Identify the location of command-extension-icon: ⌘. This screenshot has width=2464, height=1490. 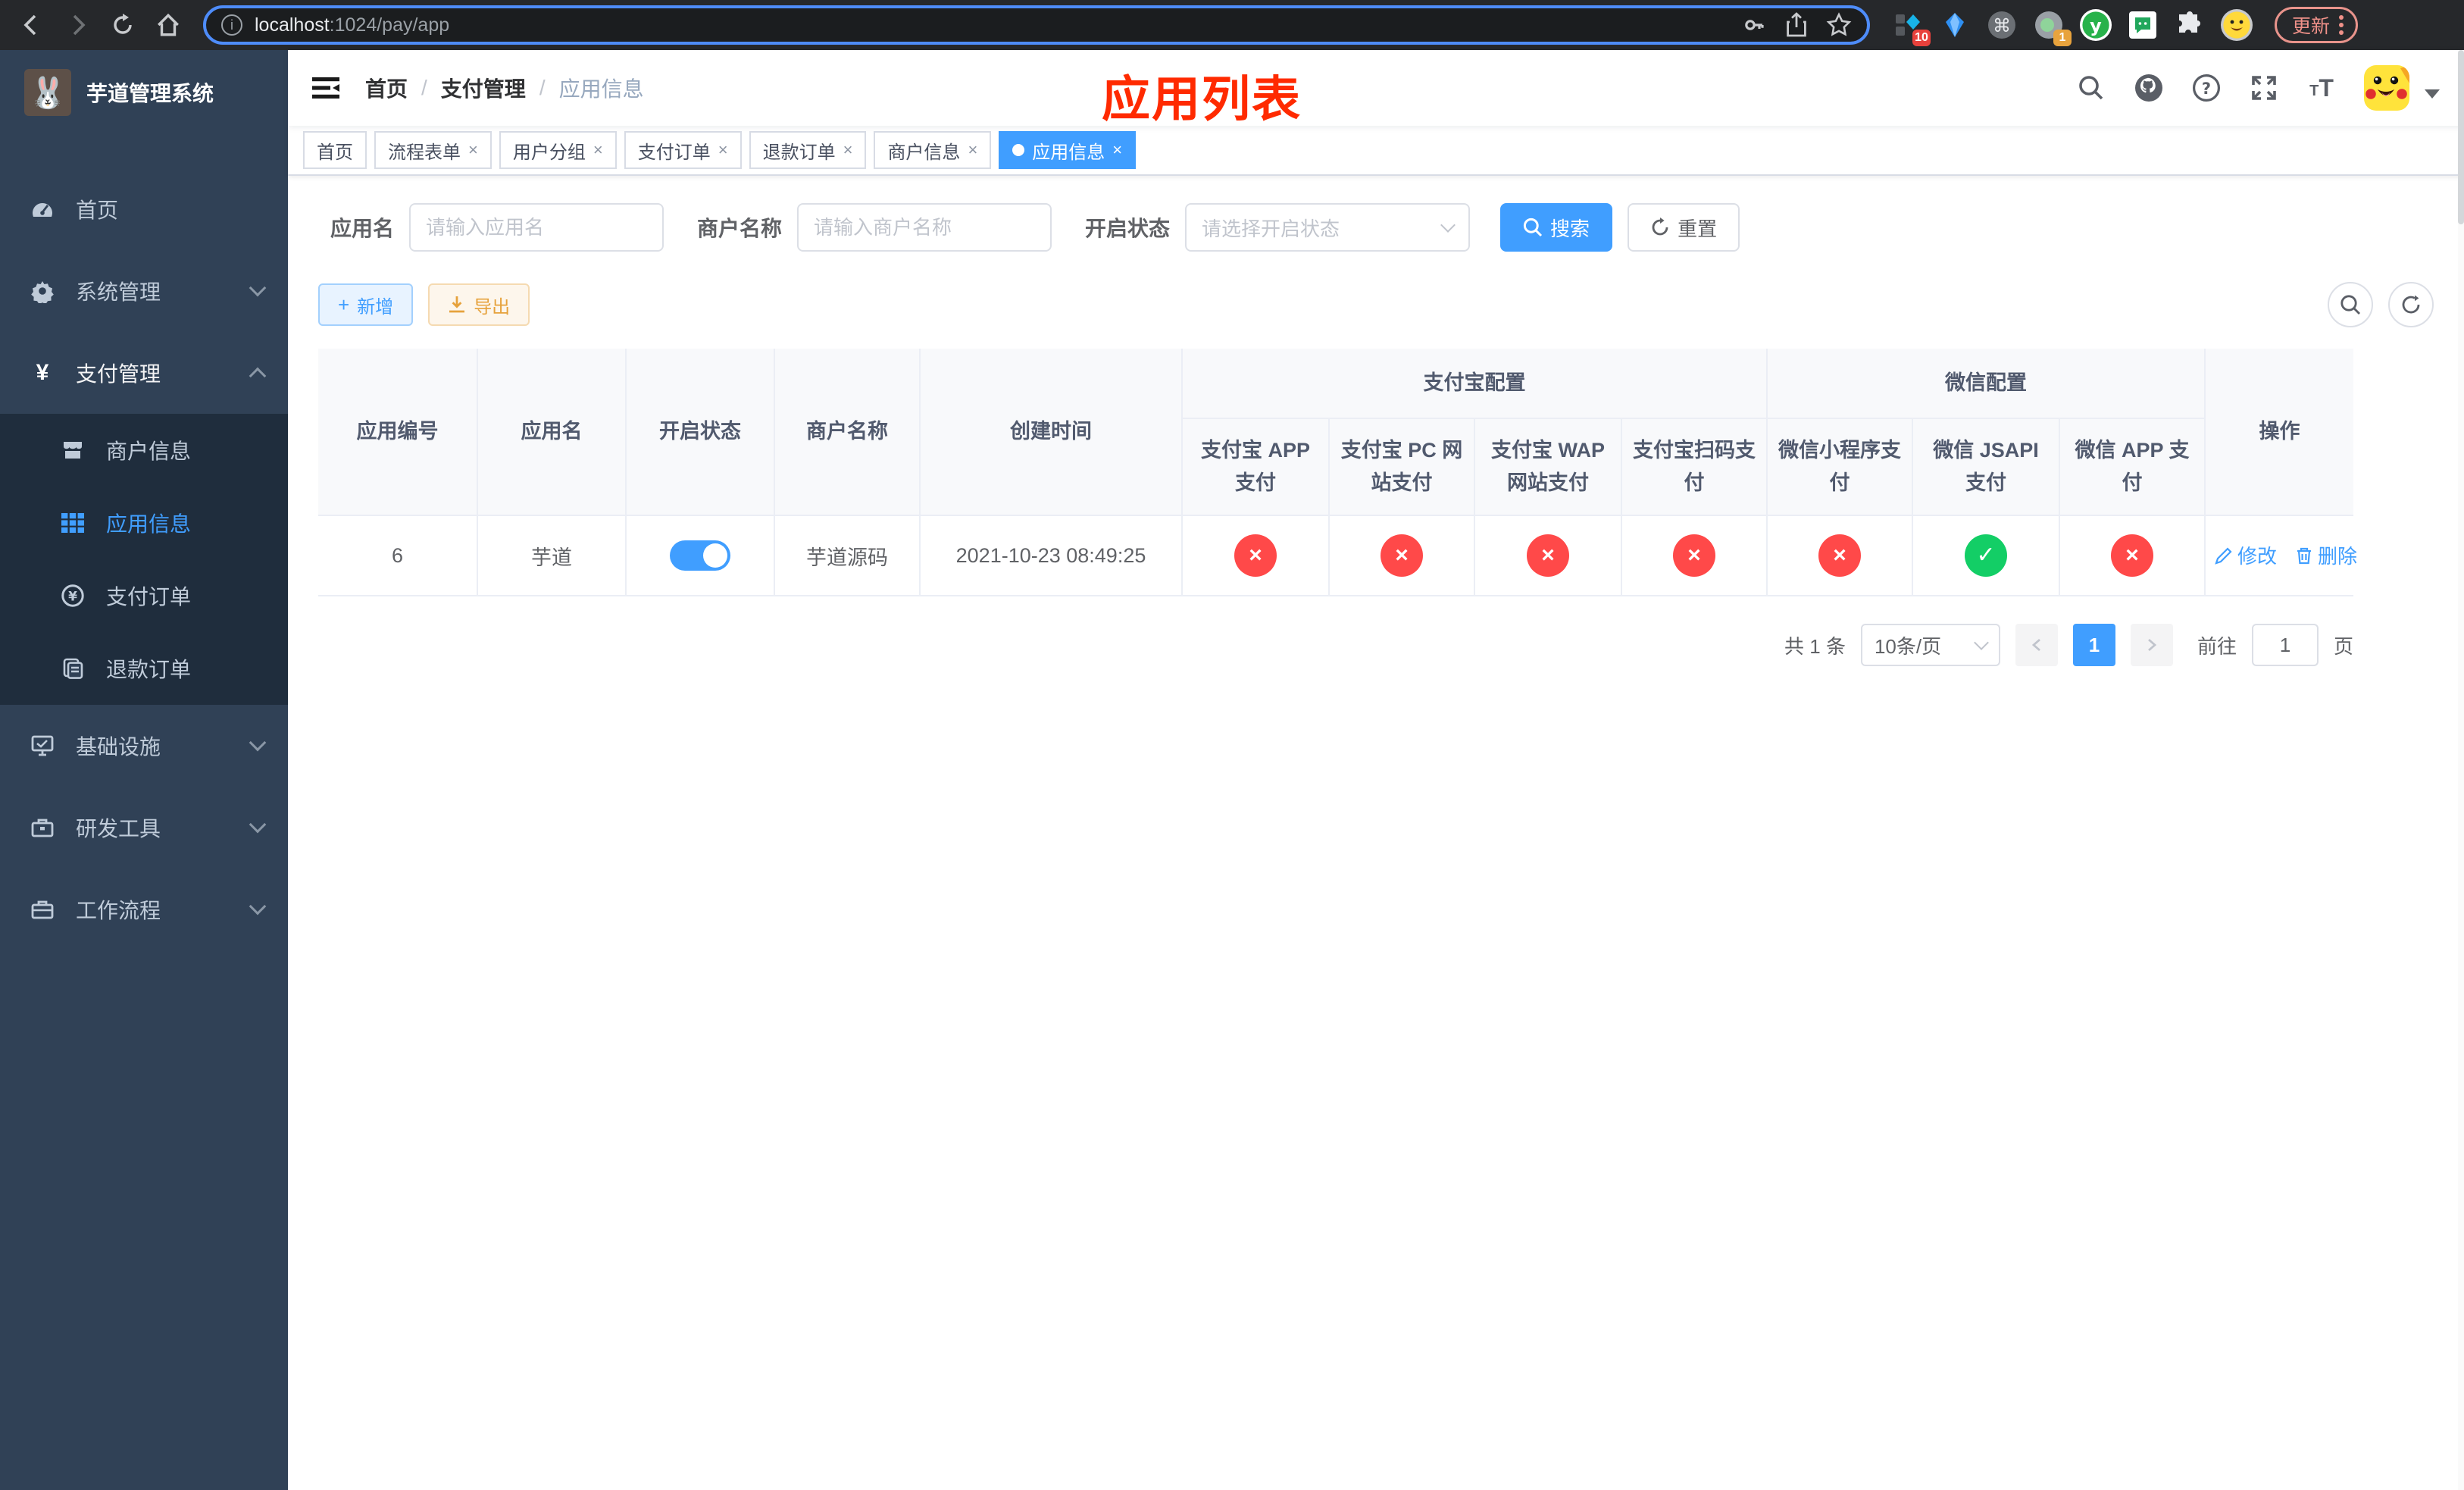
(2001, 25).